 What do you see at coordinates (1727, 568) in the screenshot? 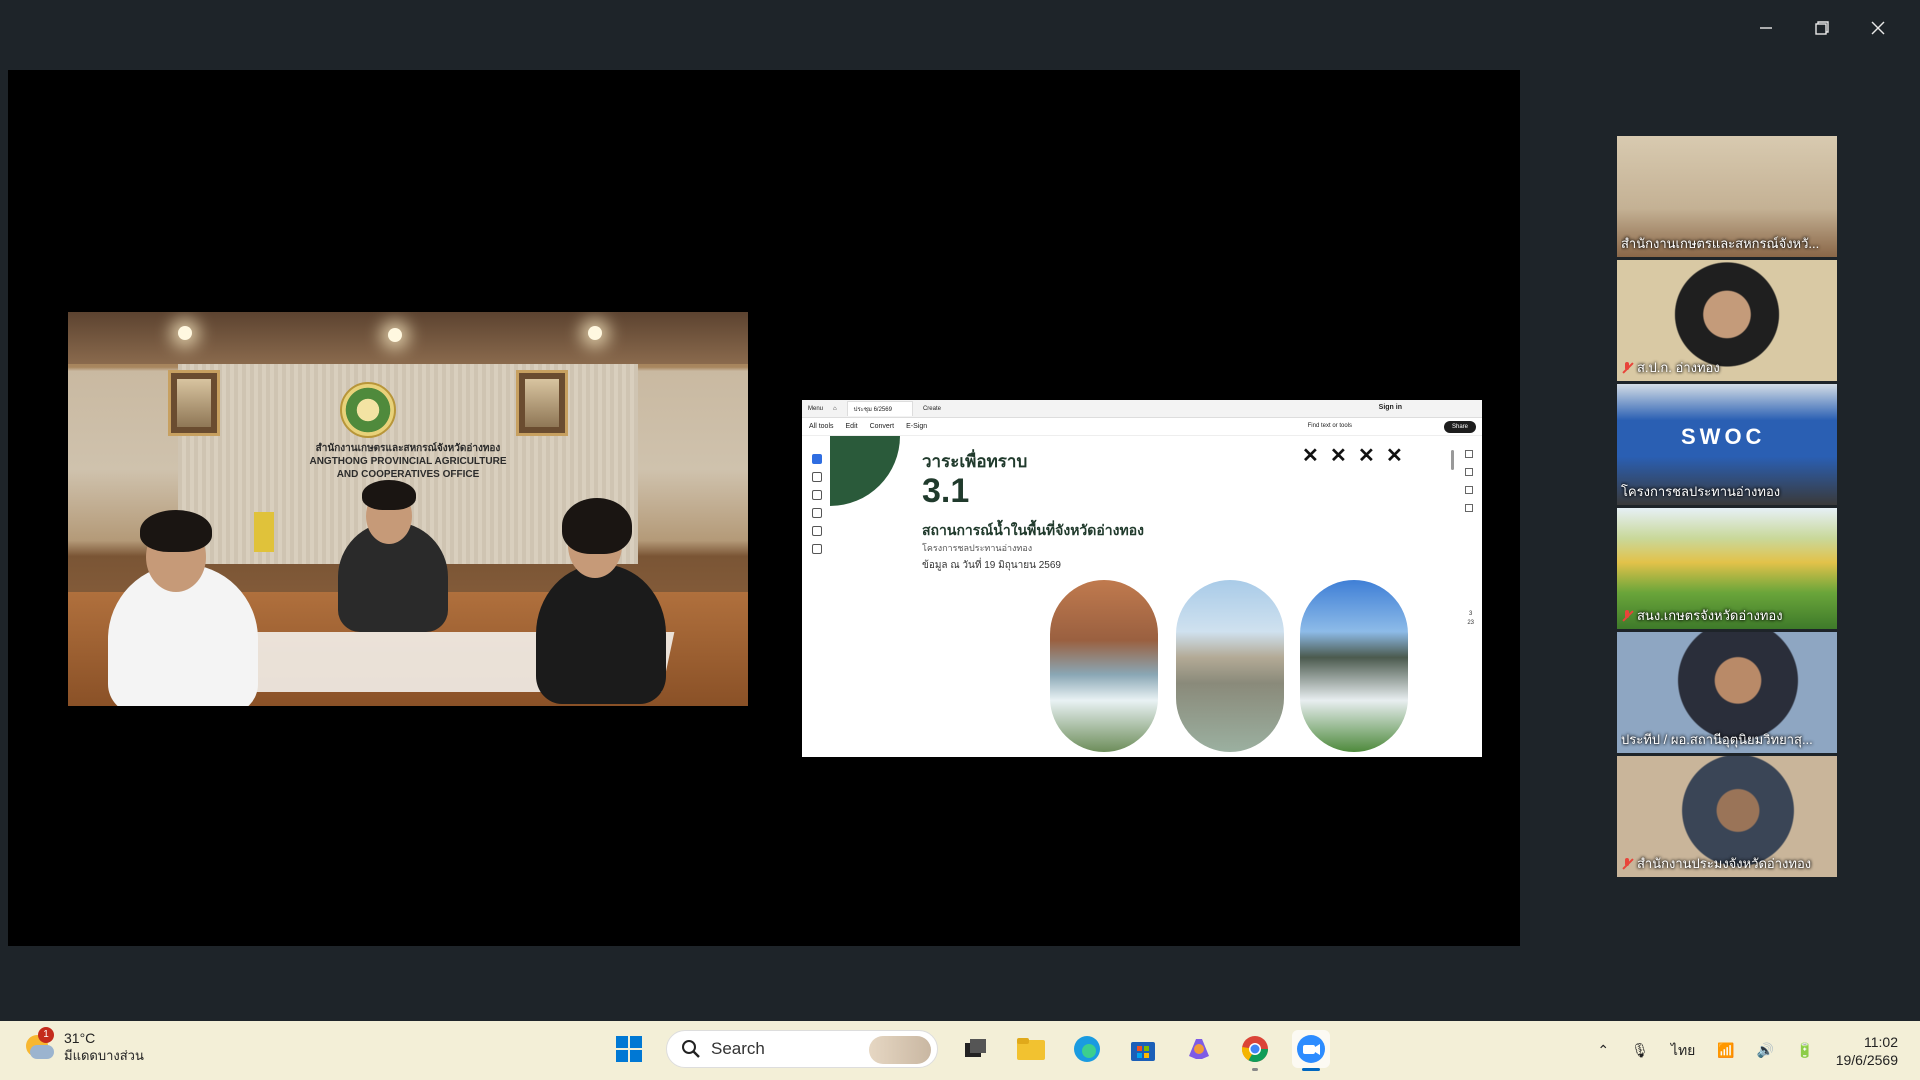
I see `participant-tile: สนง.เกษตรจังหวัดอ่างทอง` at bounding box center [1727, 568].